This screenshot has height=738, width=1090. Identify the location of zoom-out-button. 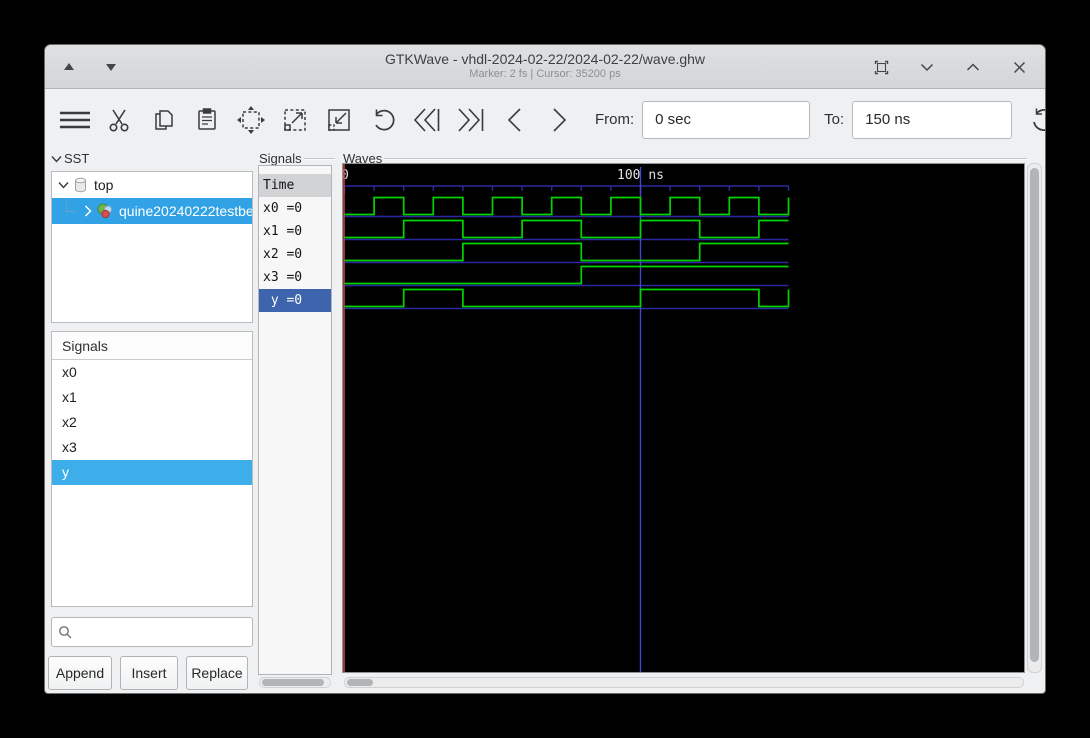
(295, 120).